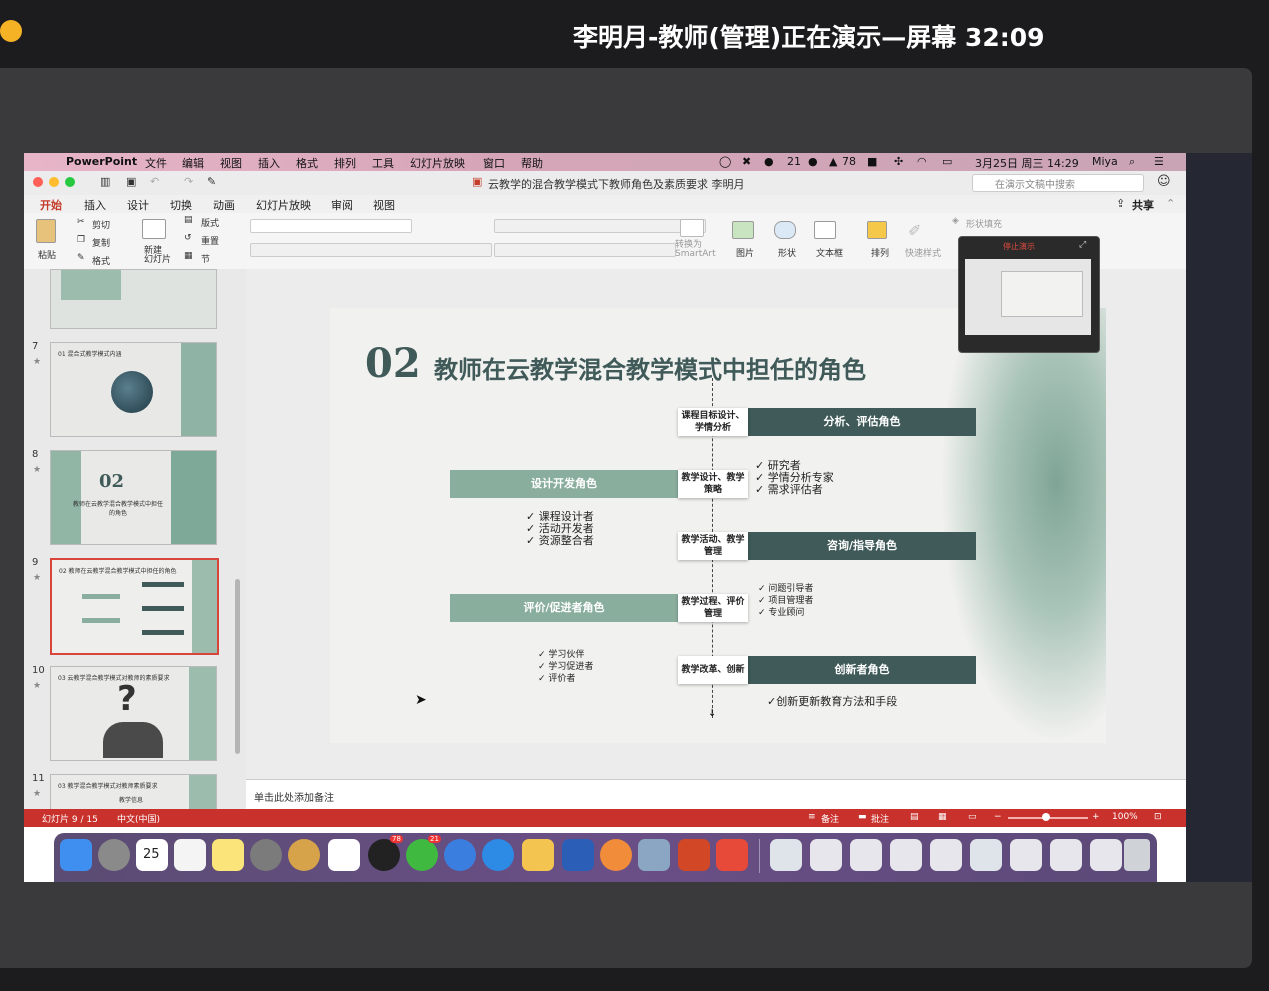 The height and width of the screenshot is (991, 1269). Describe the element at coordinates (825, 230) in the screenshot. I see `textbox-icon` at that location.